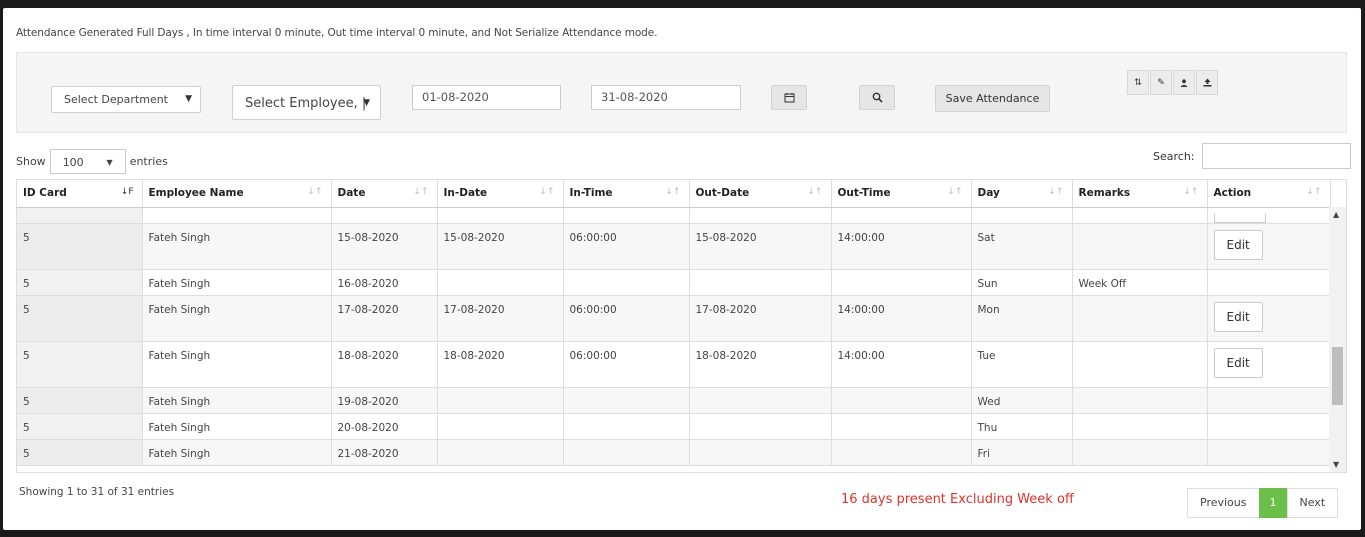 The height and width of the screenshot is (537, 1365). What do you see at coordinates (87, 161) in the screenshot?
I see `entries-select: 100 ▼` at bounding box center [87, 161].